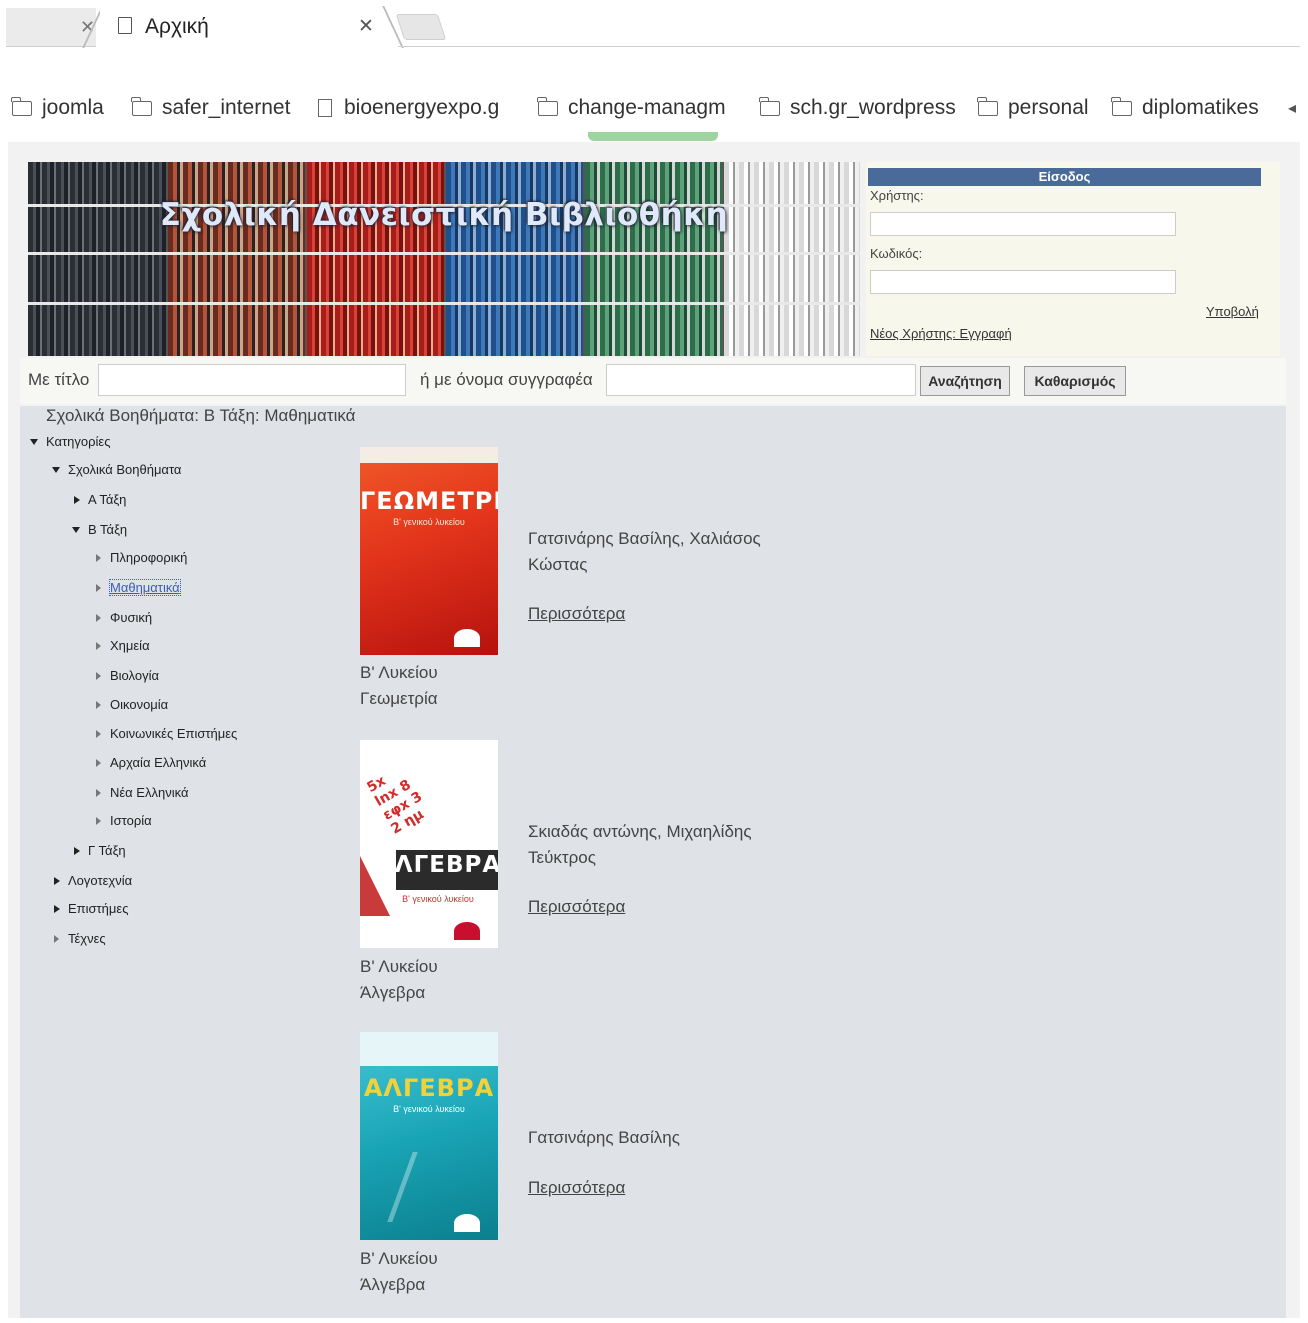 This screenshot has height=1323, width=1308. Describe the element at coordinates (127, 675) in the screenshot. I see `tree-item-biology: Βιολογία` at that location.